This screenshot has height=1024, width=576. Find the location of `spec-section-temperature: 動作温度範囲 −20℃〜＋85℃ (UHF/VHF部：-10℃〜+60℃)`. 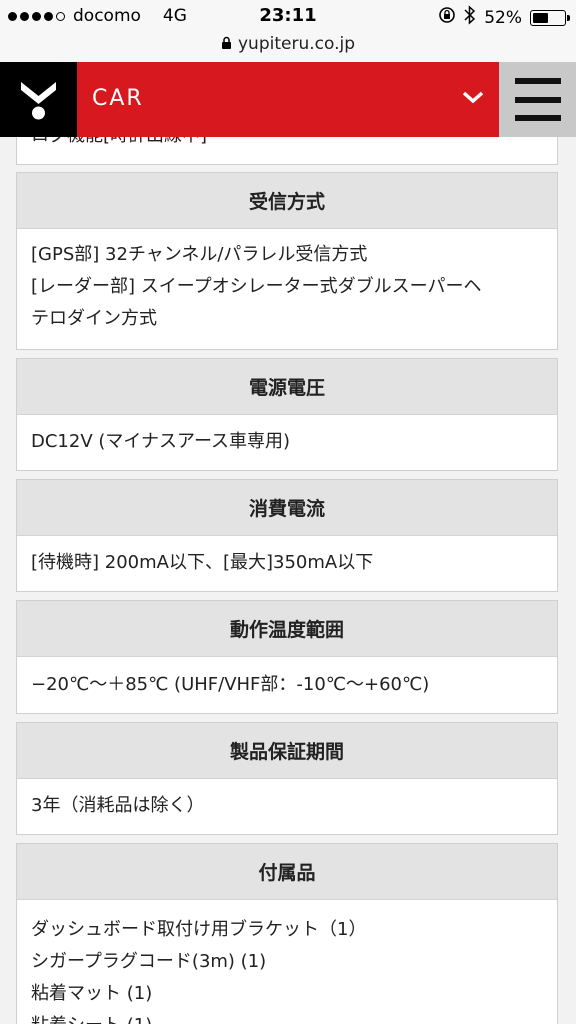

spec-section-temperature: 動作温度範囲 −20℃〜＋85℃ (UHF/VHF部：-10℃〜+60℃) is located at coordinates (287, 657).